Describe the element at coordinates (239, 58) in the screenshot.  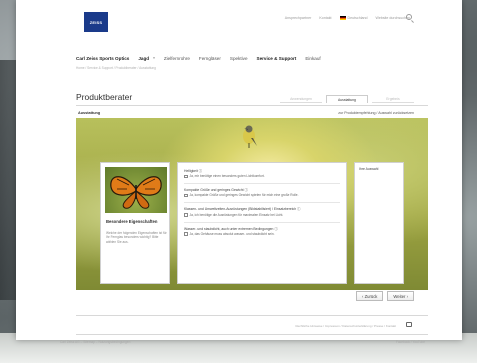
I see `nav-item-spotting-scopes: Spektive` at that location.